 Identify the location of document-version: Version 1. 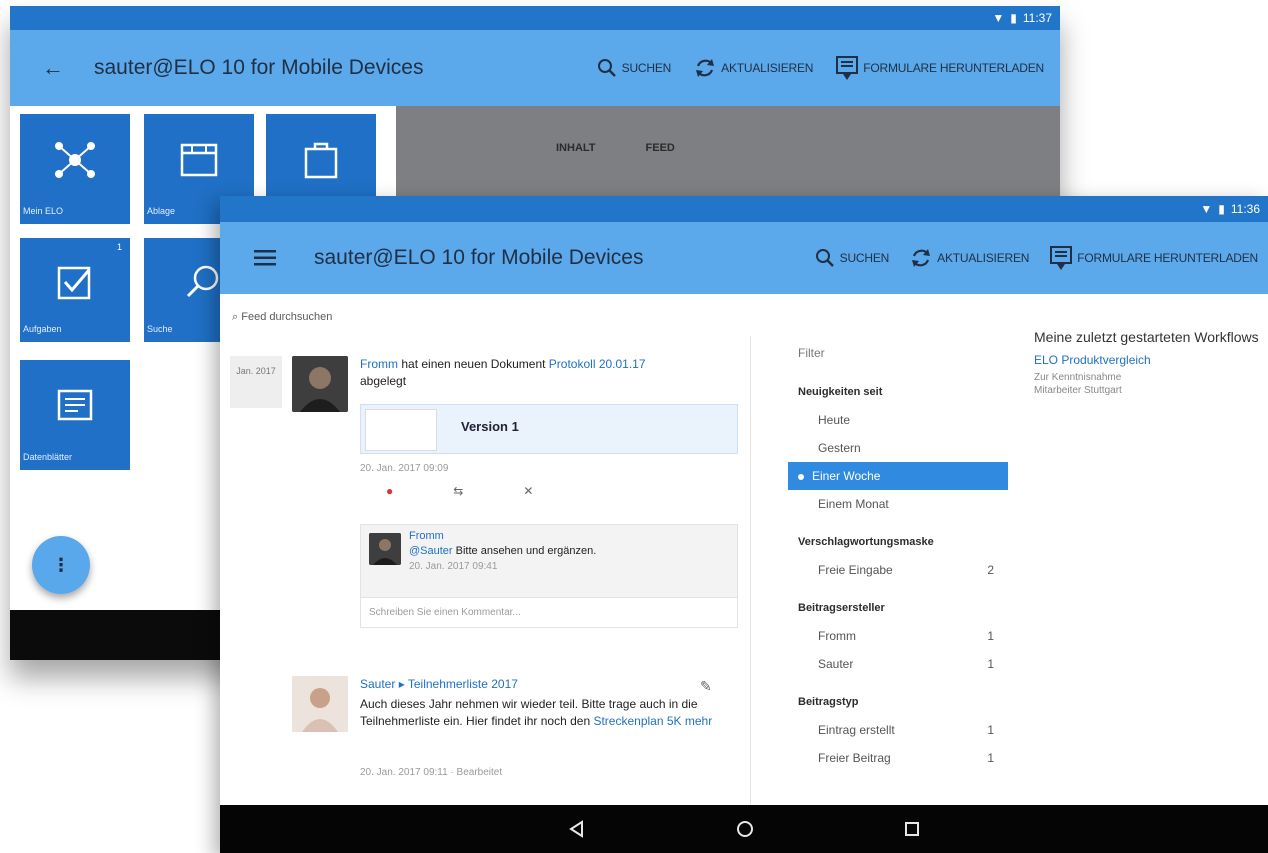
(490, 426).